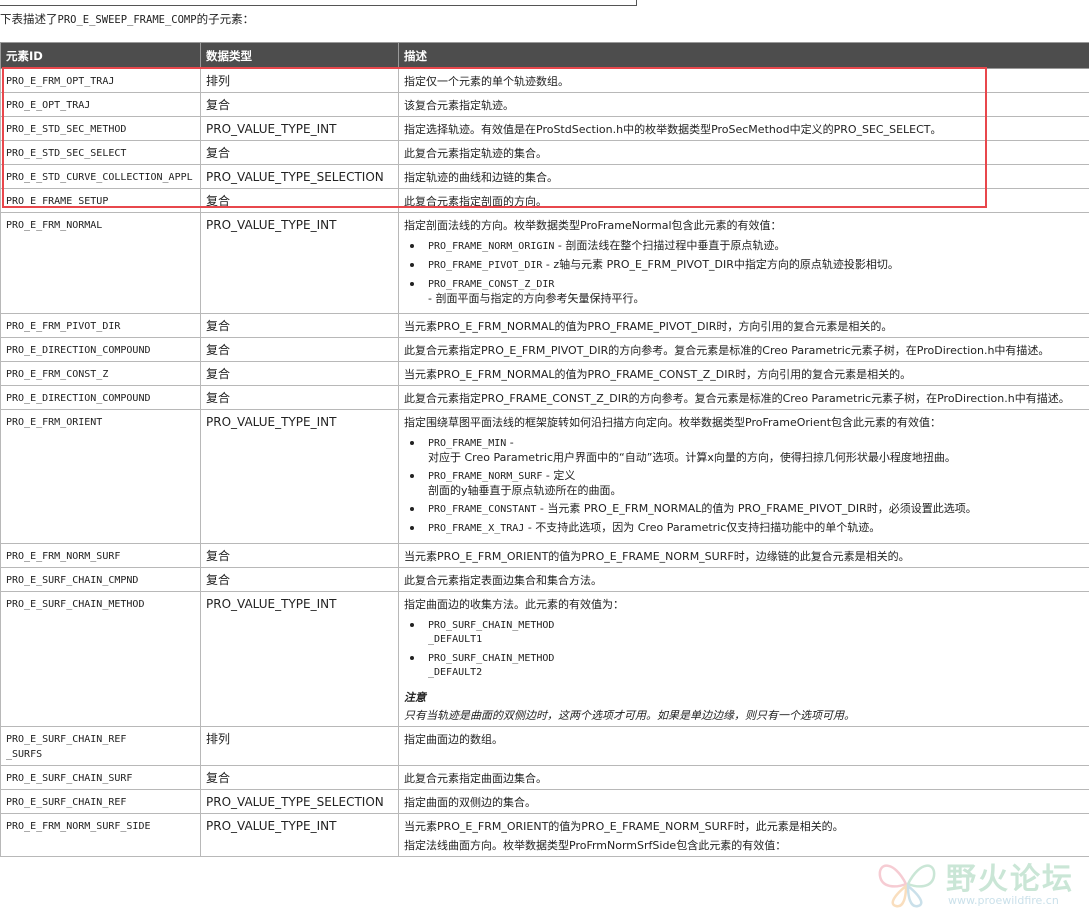 The height and width of the screenshot is (920, 1089). I want to click on header-element-id: 元素ID, so click(100, 55).